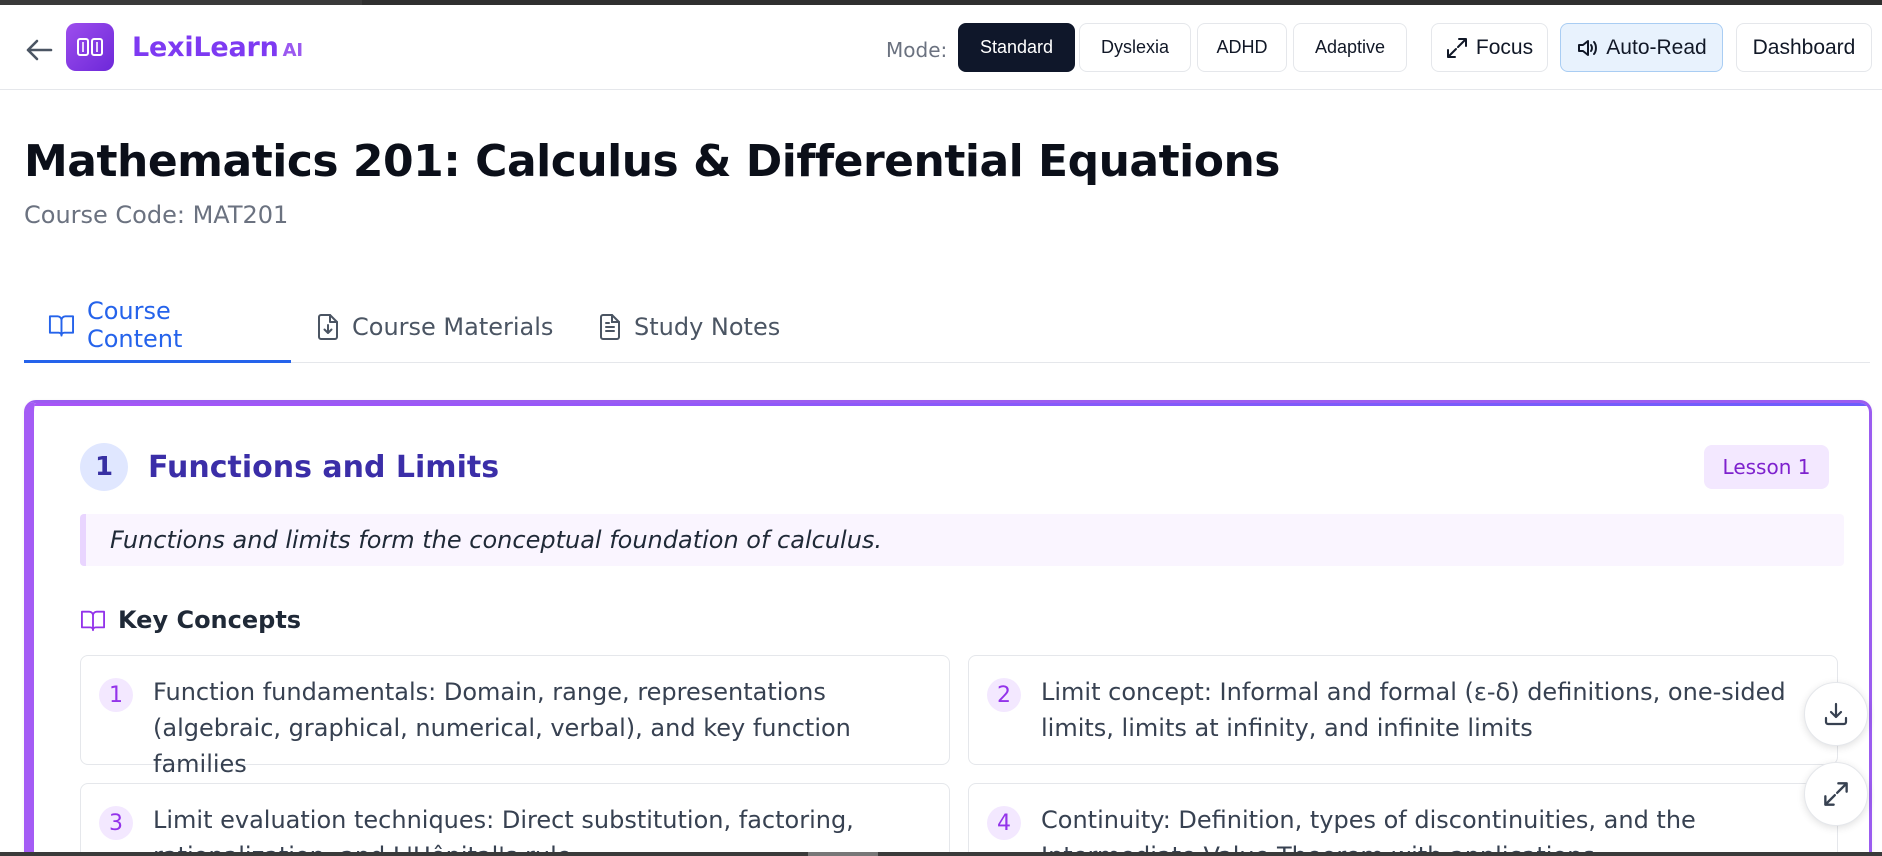 Image resolution: width=1882 pixels, height=856 pixels. What do you see at coordinates (951, 404) in the screenshot?
I see `card-accent-bar` at bounding box center [951, 404].